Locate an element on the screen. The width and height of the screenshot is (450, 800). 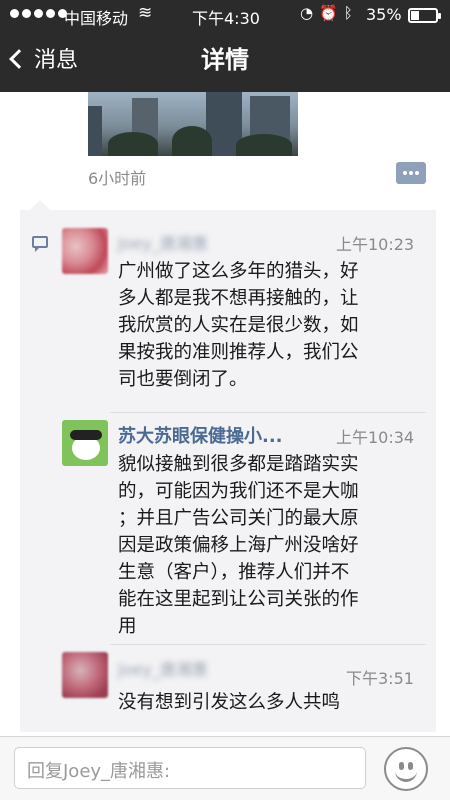
comment-button is located at coordinates (411, 173).